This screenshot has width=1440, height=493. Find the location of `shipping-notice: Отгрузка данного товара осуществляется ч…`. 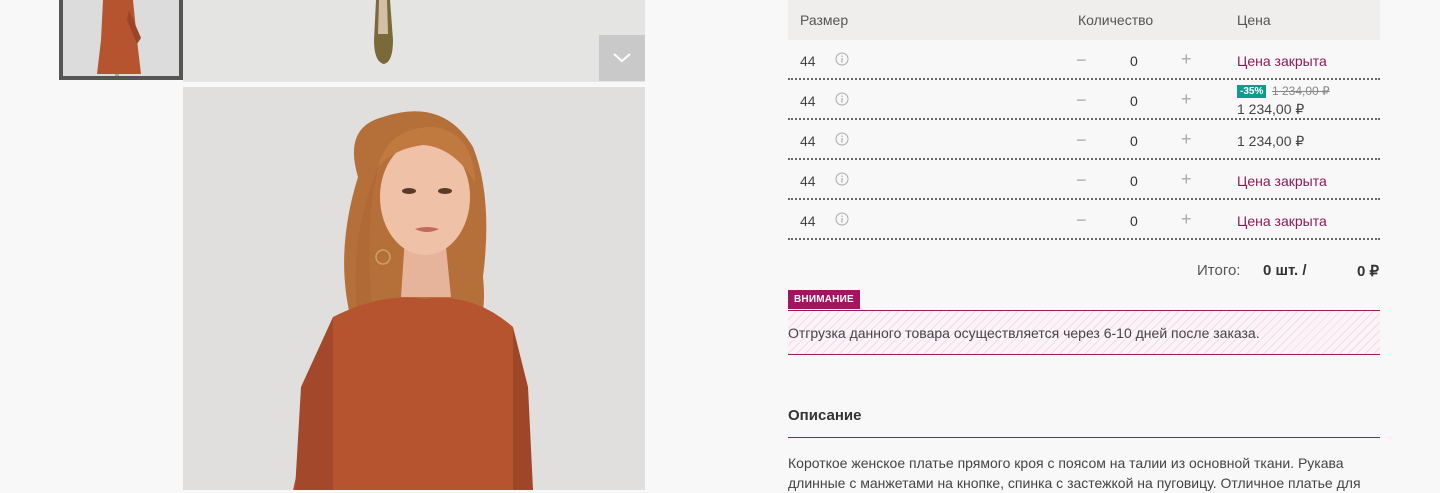

shipping-notice: Отгрузка данного товара осуществляется ч… is located at coordinates (1084, 332).